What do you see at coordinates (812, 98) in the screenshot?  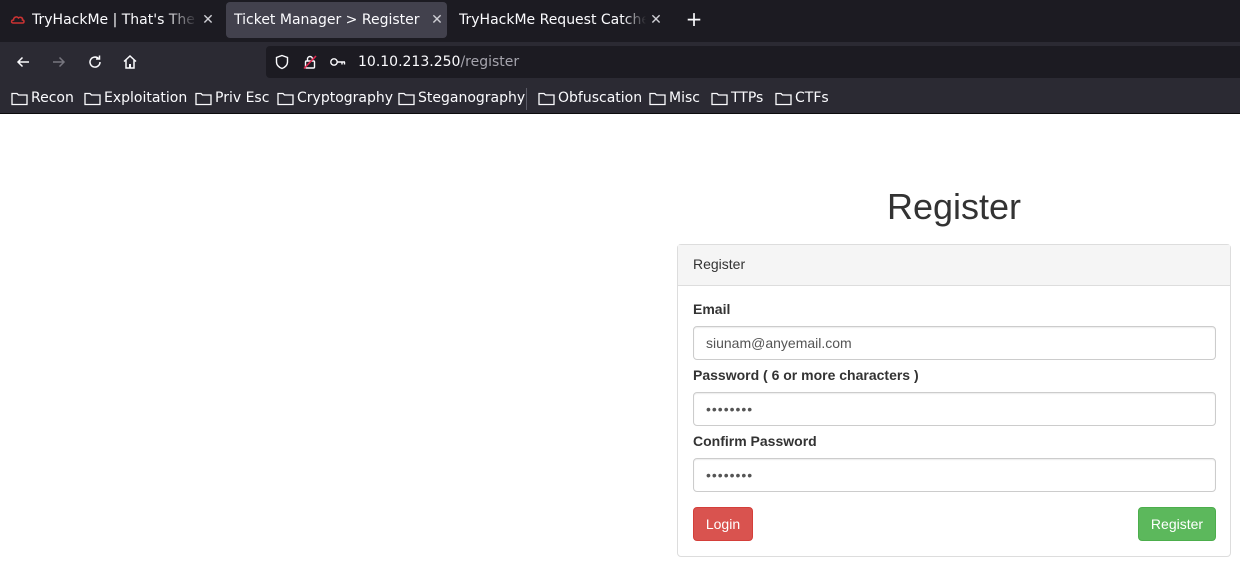 I see `bookmark-label: CTFs` at bounding box center [812, 98].